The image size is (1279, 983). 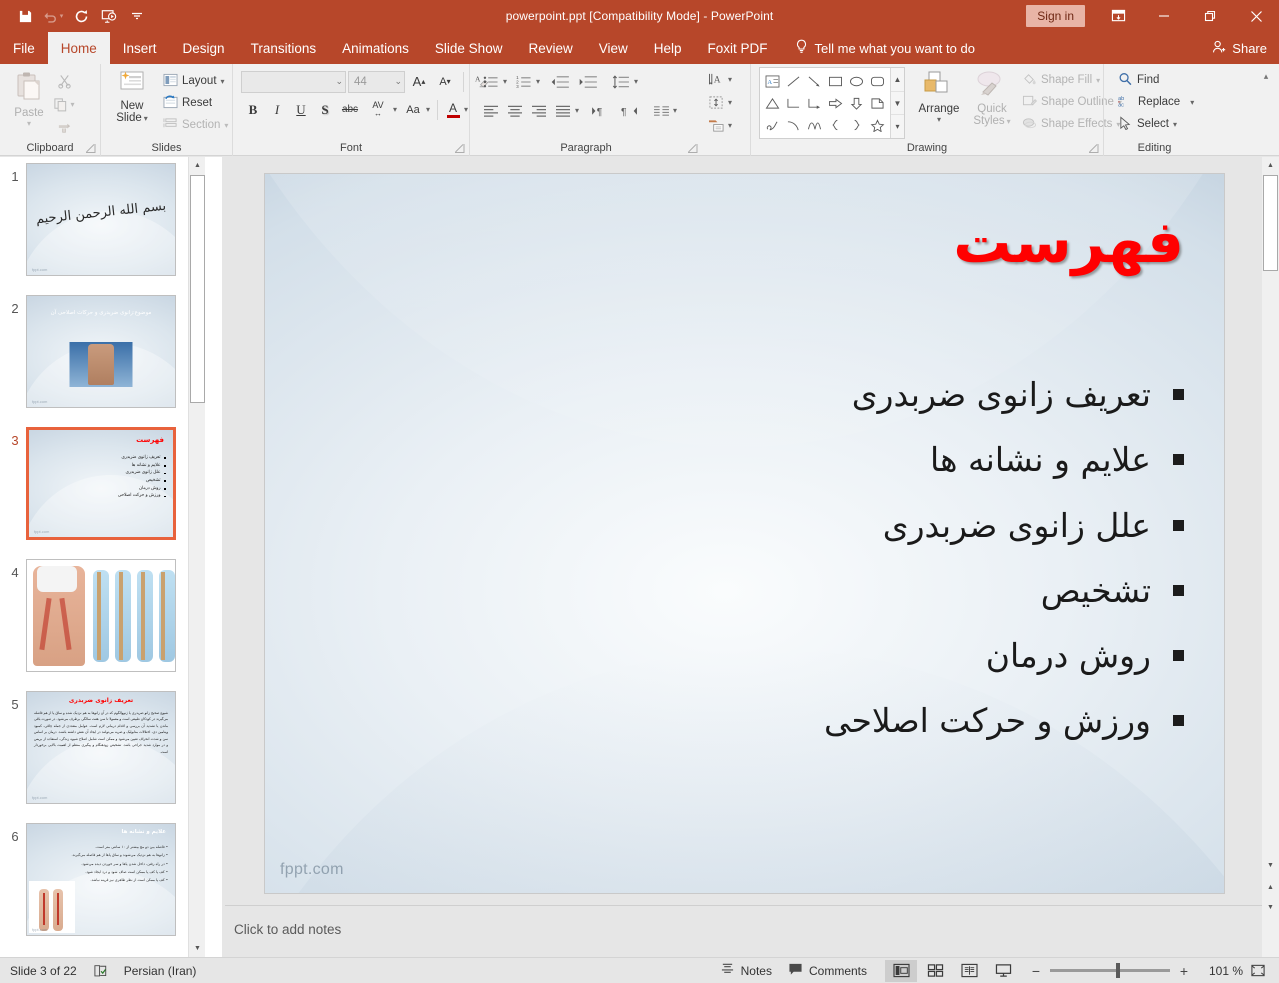 I want to click on list-item: علل زانوی ضربدری, so click(x=744, y=525).